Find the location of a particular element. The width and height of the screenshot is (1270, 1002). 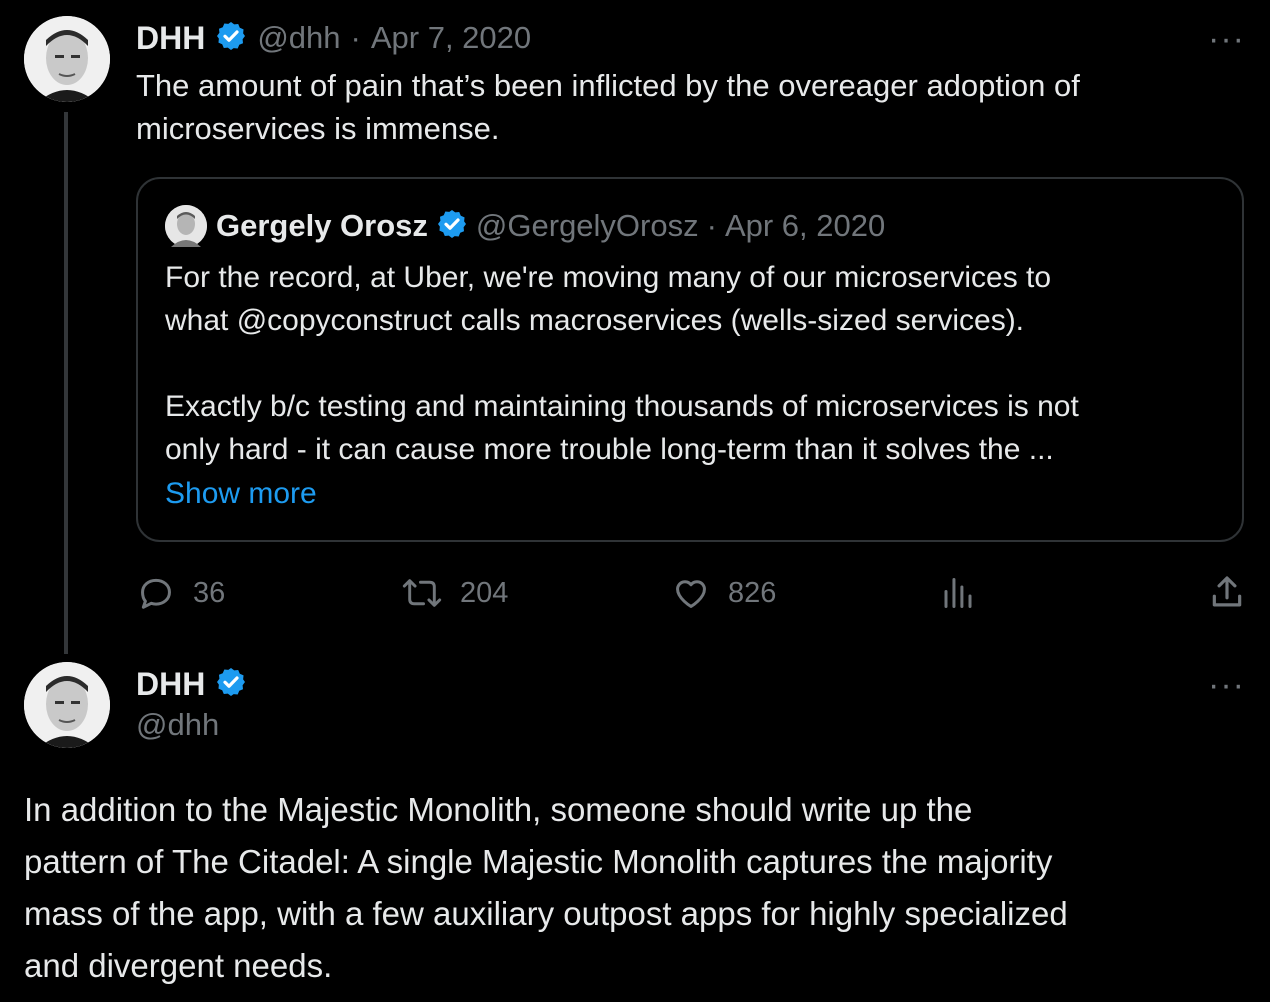

tweet-header: DHH is located at coordinates (191, 684).